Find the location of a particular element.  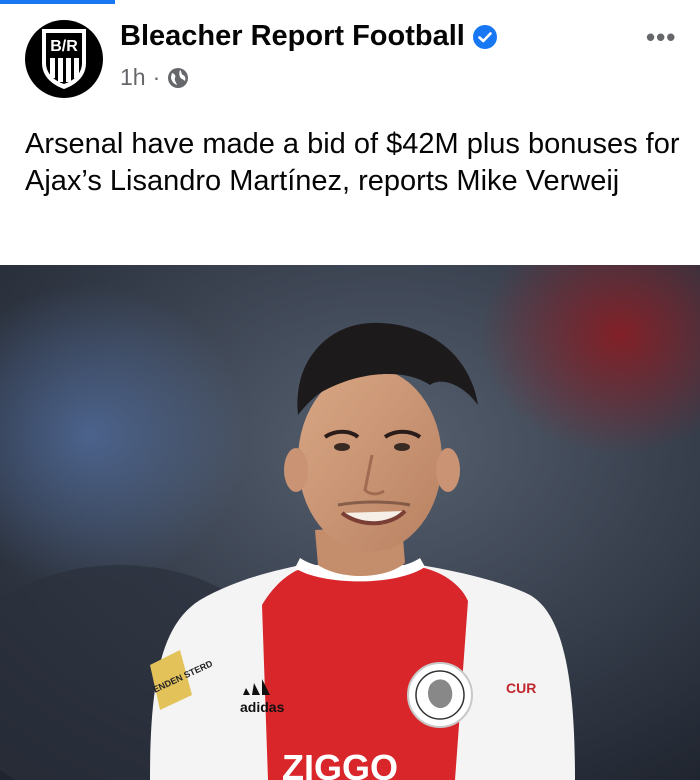

page-name-row: Bleacher Report Football is located at coordinates (308, 36).